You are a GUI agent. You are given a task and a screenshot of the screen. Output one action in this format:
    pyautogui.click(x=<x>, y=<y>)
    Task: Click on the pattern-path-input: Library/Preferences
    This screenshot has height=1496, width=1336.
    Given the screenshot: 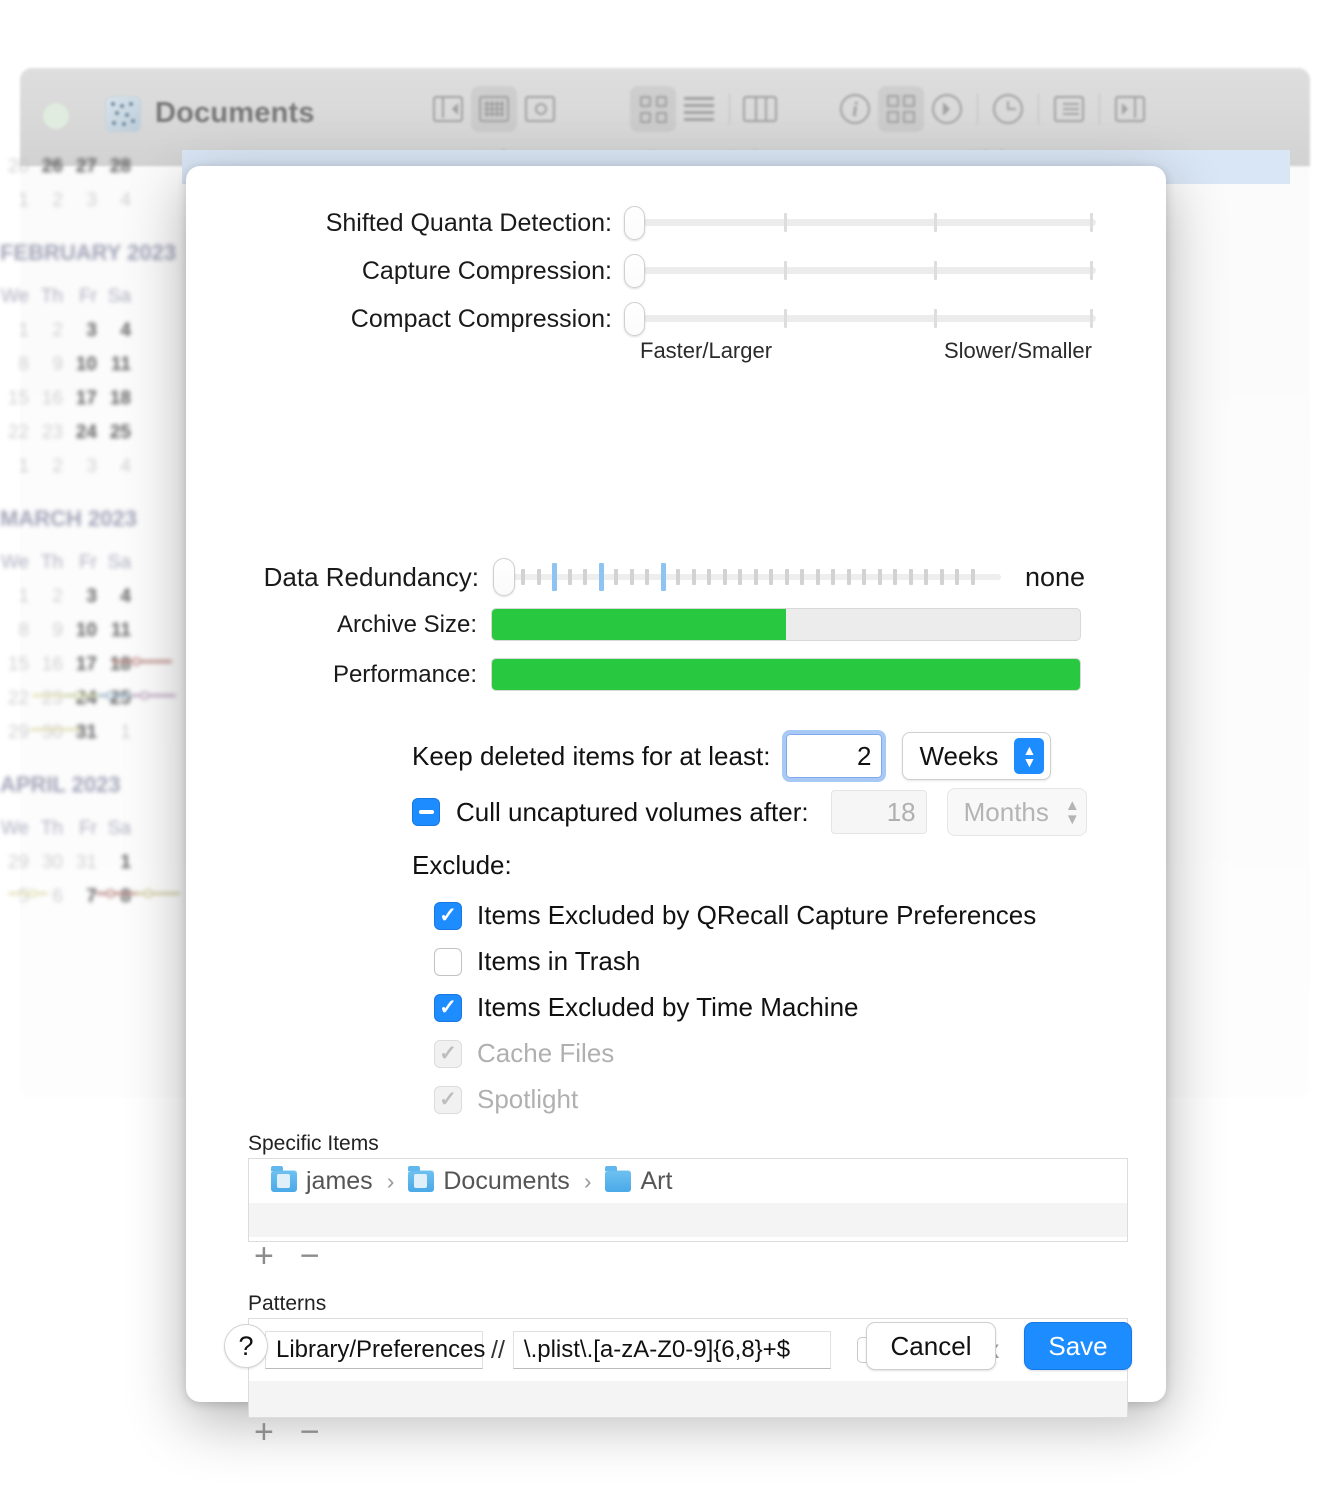 What is the action you would take?
    pyautogui.click(x=375, y=1350)
    